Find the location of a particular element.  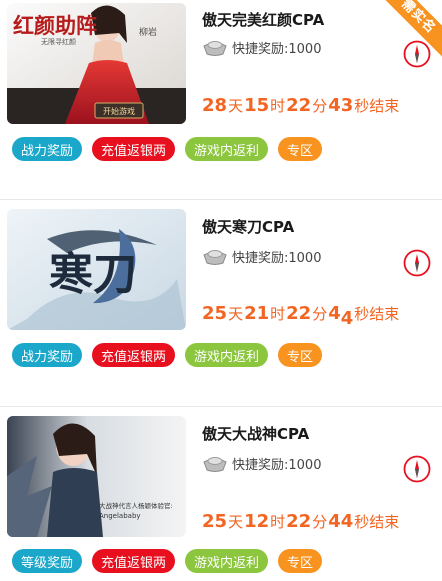

countdown-hours: 21 is located at coordinates (257, 313).